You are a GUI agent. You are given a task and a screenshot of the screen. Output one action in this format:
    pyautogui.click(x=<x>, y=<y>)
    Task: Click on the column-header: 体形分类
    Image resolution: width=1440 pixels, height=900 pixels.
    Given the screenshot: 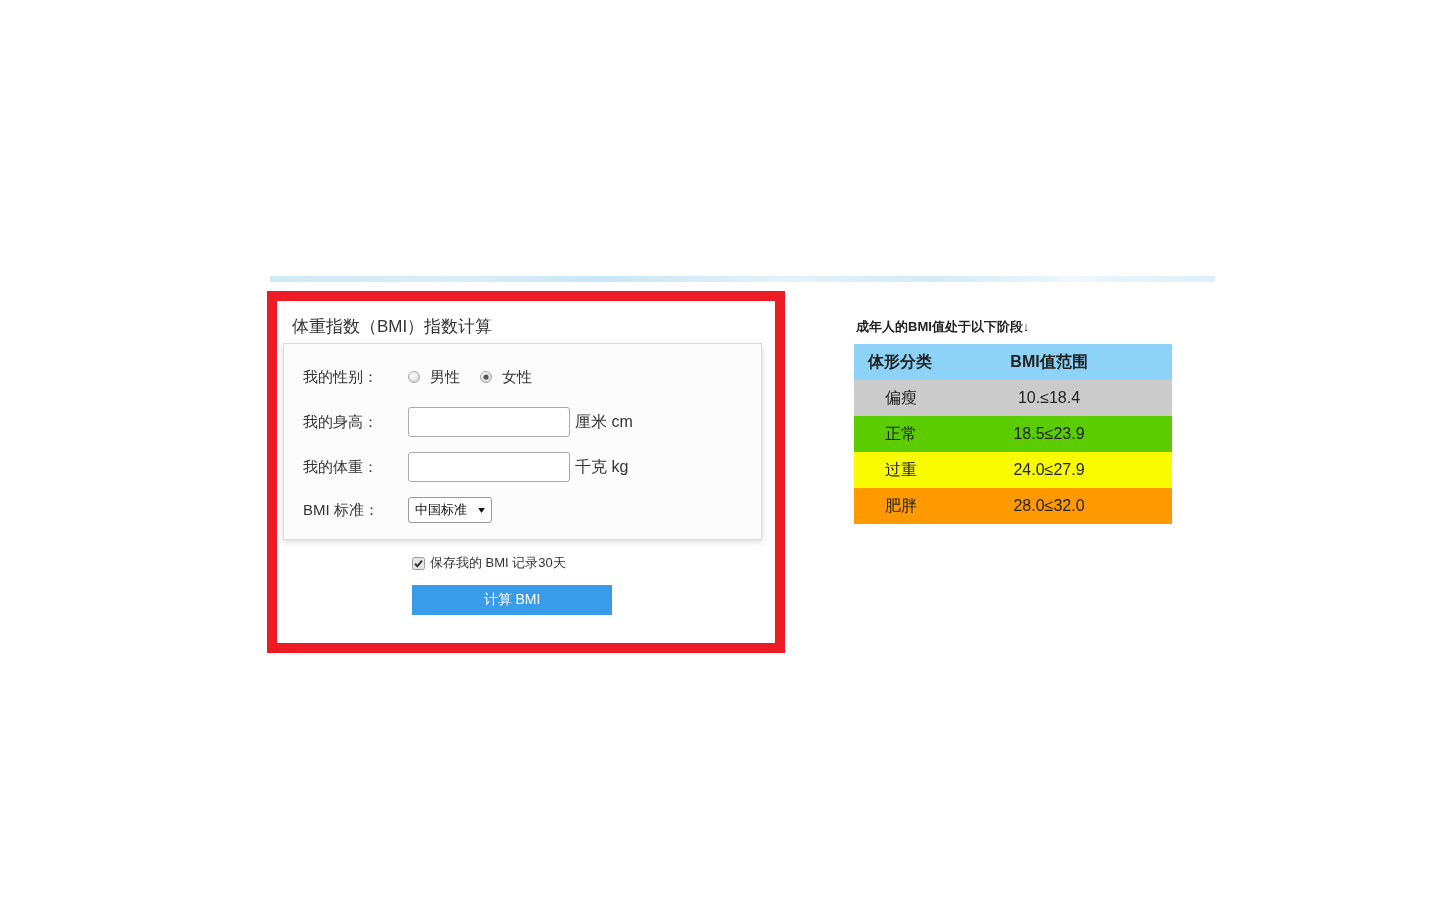 What is the action you would take?
    pyautogui.click(x=899, y=361)
    